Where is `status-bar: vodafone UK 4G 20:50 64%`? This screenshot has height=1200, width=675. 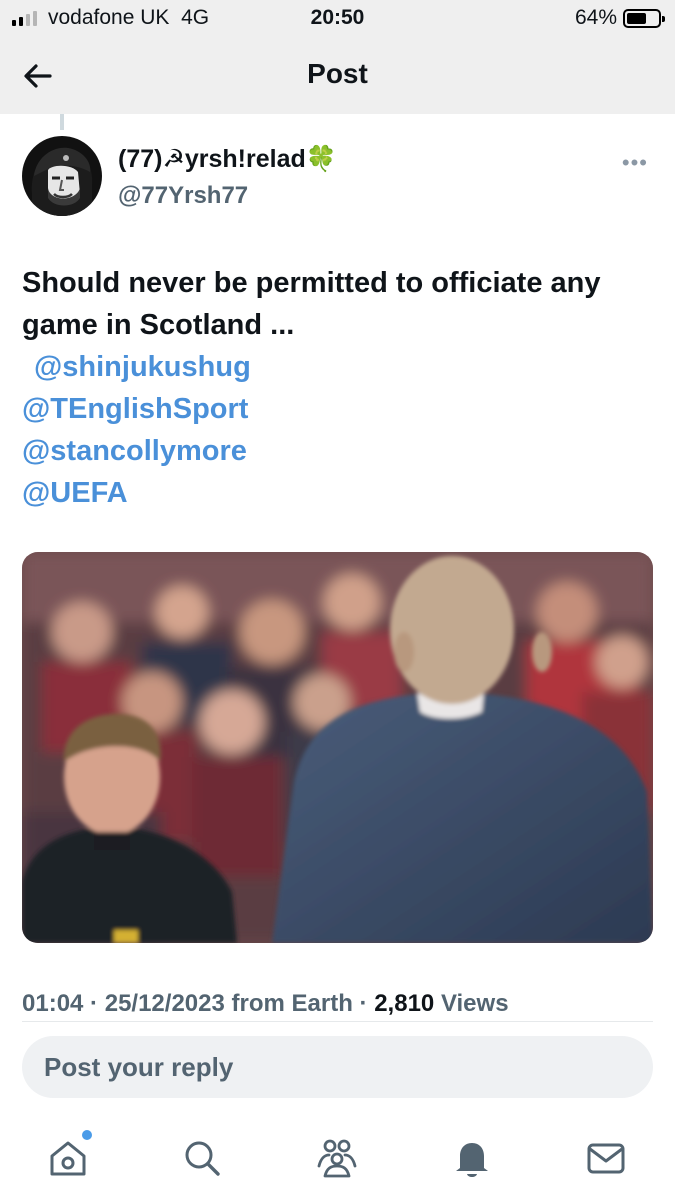 status-bar: vodafone UK 4G 20:50 64% is located at coordinates (337, 19).